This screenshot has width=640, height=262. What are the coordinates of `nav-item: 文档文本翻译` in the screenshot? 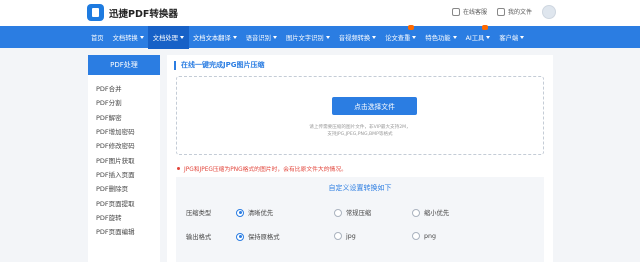 It's located at (215, 37).